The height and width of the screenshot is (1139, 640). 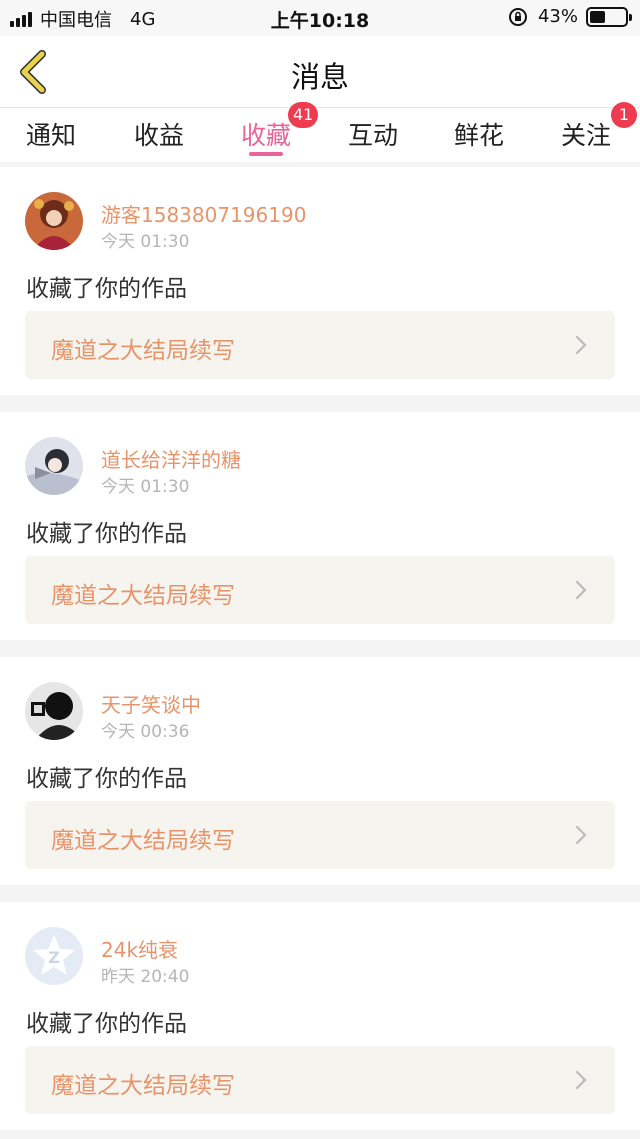 What do you see at coordinates (609, 16) in the screenshot?
I see `battery-icon` at bounding box center [609, 16].